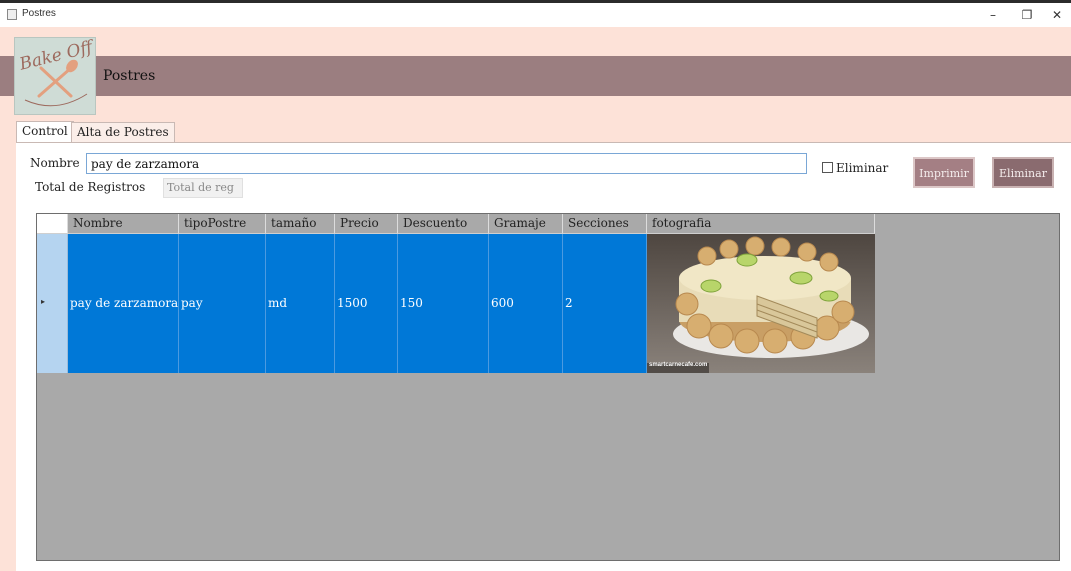 The width and height of the screenshot is (1071, 571). I want to click on cell-nombre: pay de zarzamora, so click(123, 303).